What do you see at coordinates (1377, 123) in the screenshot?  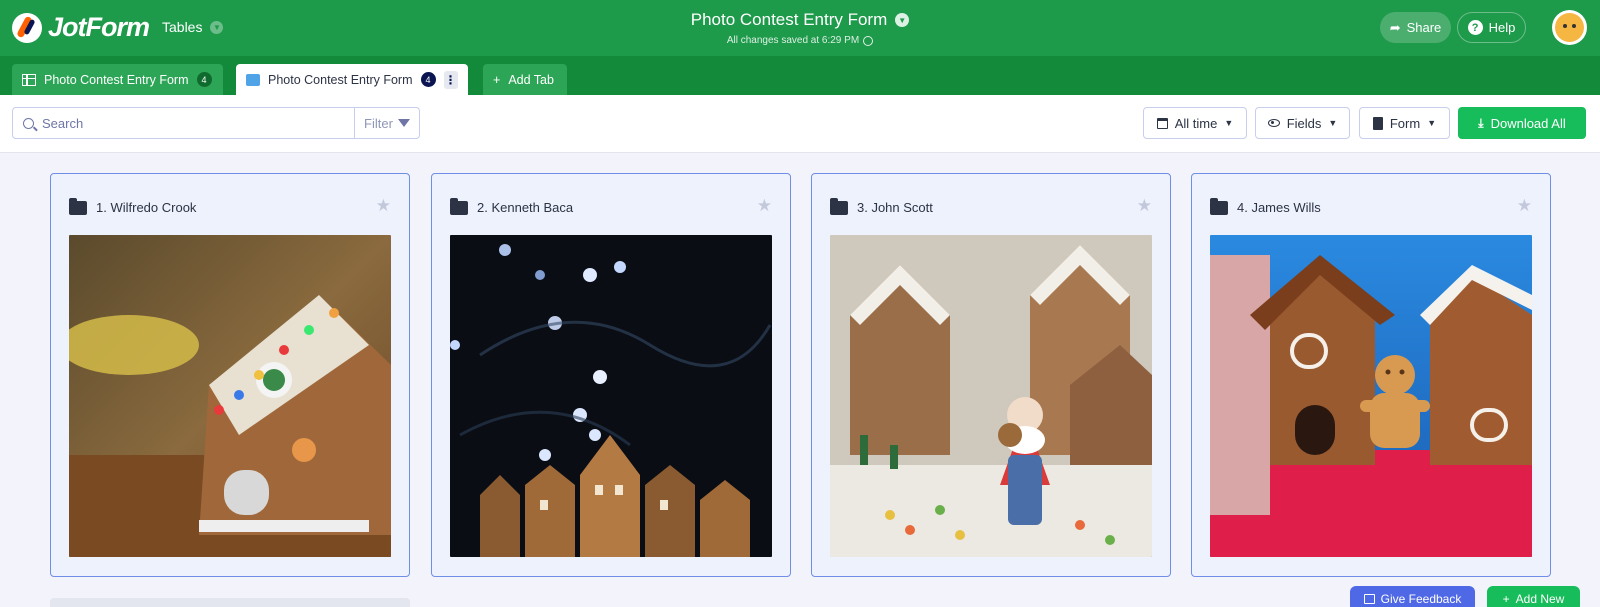 I see `document-icon` at bounding box center [1377, 123].